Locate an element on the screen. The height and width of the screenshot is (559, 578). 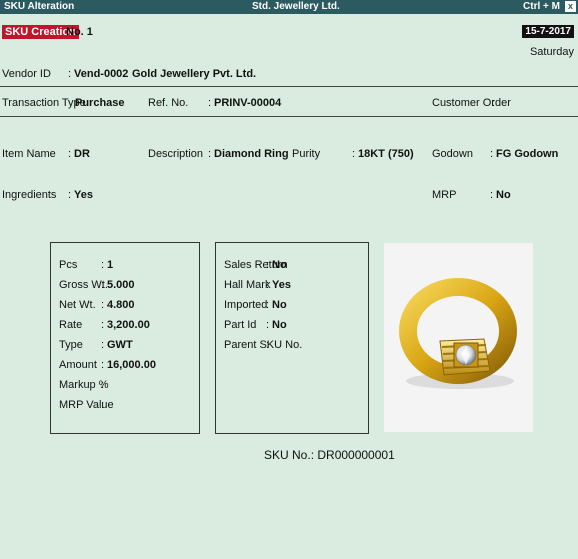
vendor-name: Gold Jewellery Pvt. Ltd. is located at coordinates (194, 74).